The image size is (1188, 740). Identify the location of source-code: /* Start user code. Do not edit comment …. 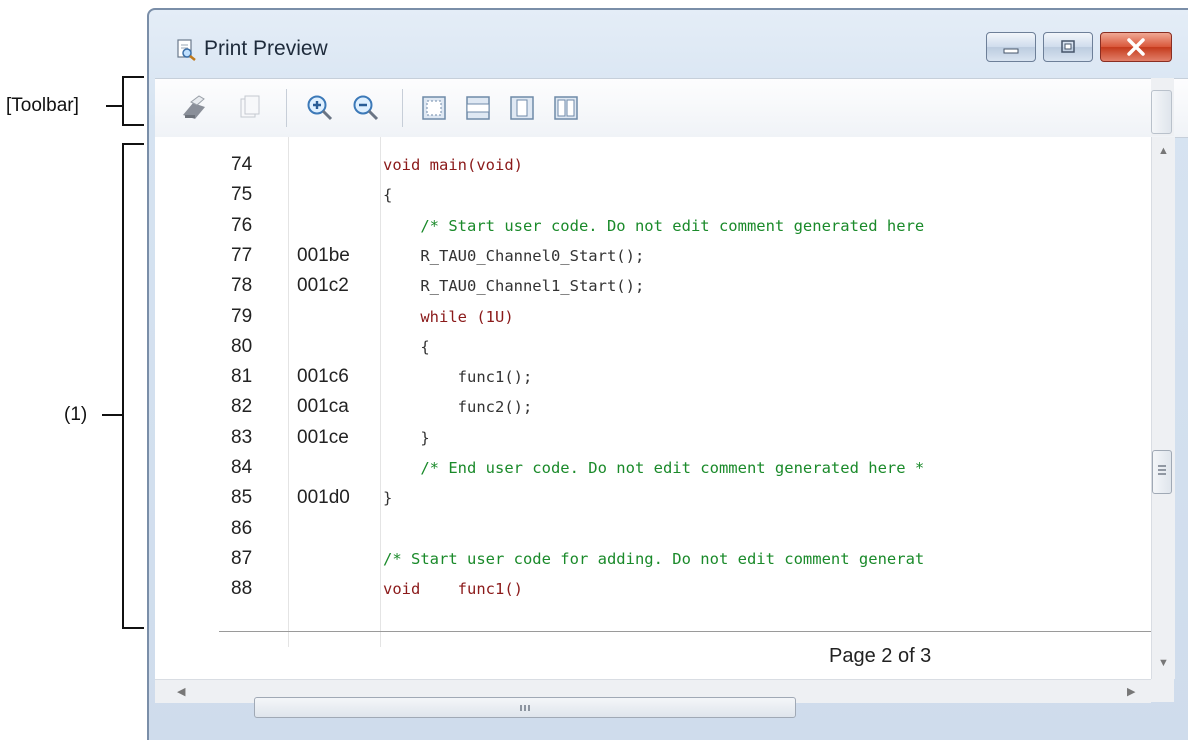
(654, 225).